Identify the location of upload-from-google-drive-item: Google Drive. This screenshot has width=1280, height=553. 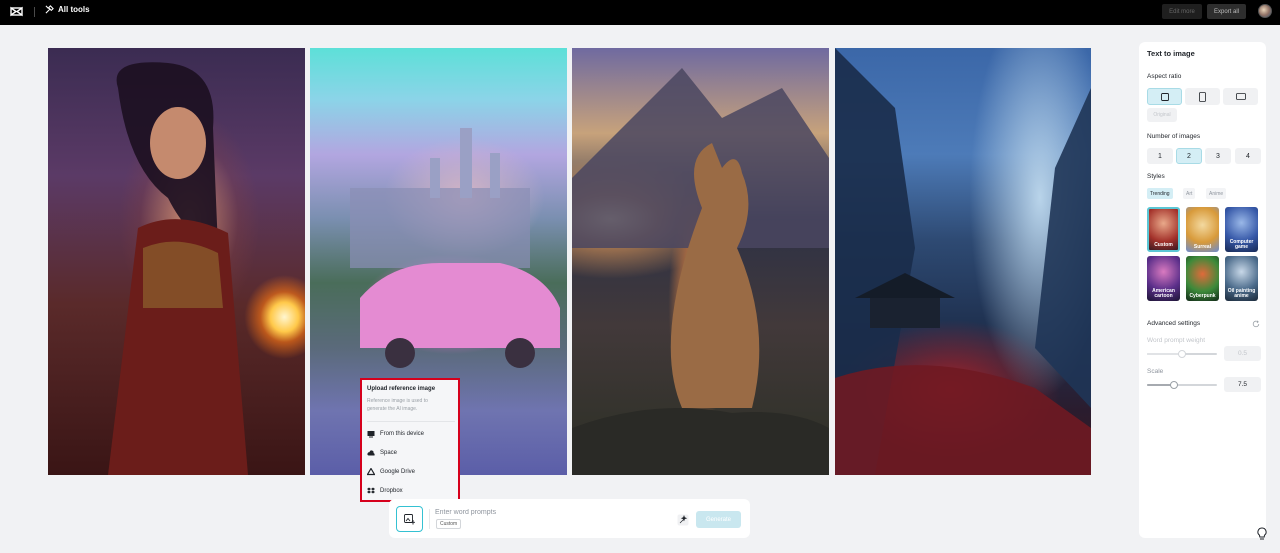
(391, 472).